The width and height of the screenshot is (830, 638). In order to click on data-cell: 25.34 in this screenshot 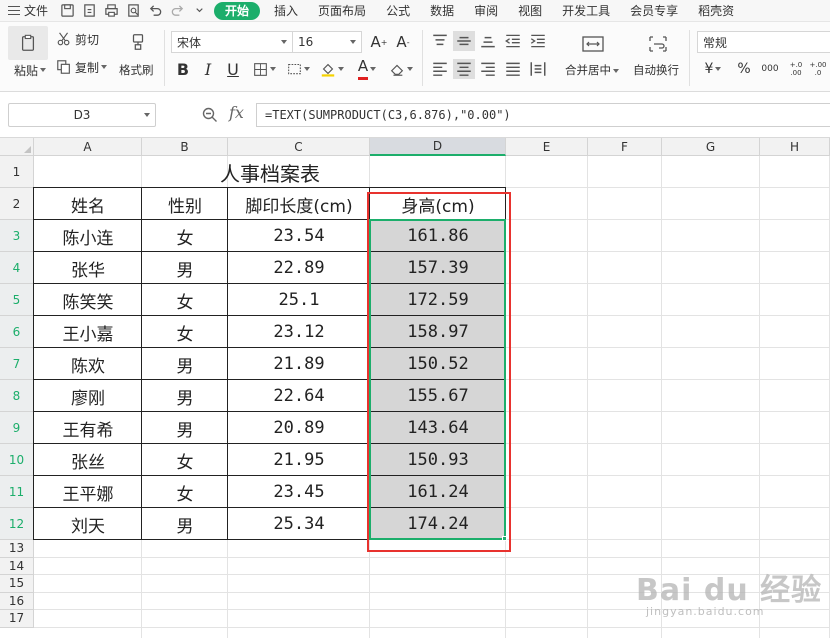, I will do `click(299, 524)`.